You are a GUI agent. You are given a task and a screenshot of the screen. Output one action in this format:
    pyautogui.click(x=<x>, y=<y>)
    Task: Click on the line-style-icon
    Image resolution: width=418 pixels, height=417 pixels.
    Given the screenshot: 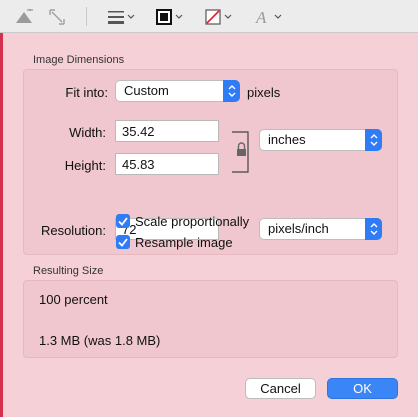 What is the action you would take?
    pyautogui.click(x=121, y=17)
    